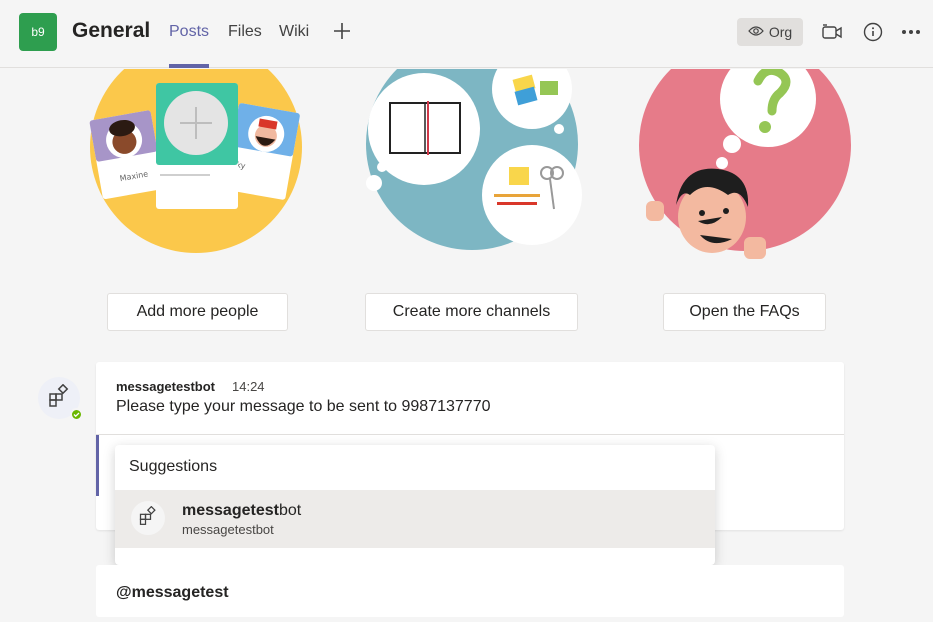 The height and width of the screenshot is (622, 933). I want to click on tab-wiki: Wiki, so click(294, 32).